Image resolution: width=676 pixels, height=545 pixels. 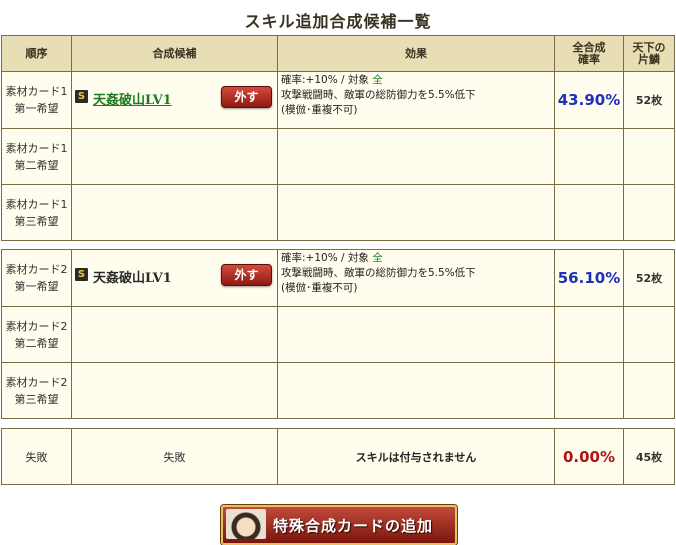 What do you see at coordinates (36, 100) in the screenshot?
I see `order-cell: 素材カード1 第一希望` at bounding box center [36, 100].